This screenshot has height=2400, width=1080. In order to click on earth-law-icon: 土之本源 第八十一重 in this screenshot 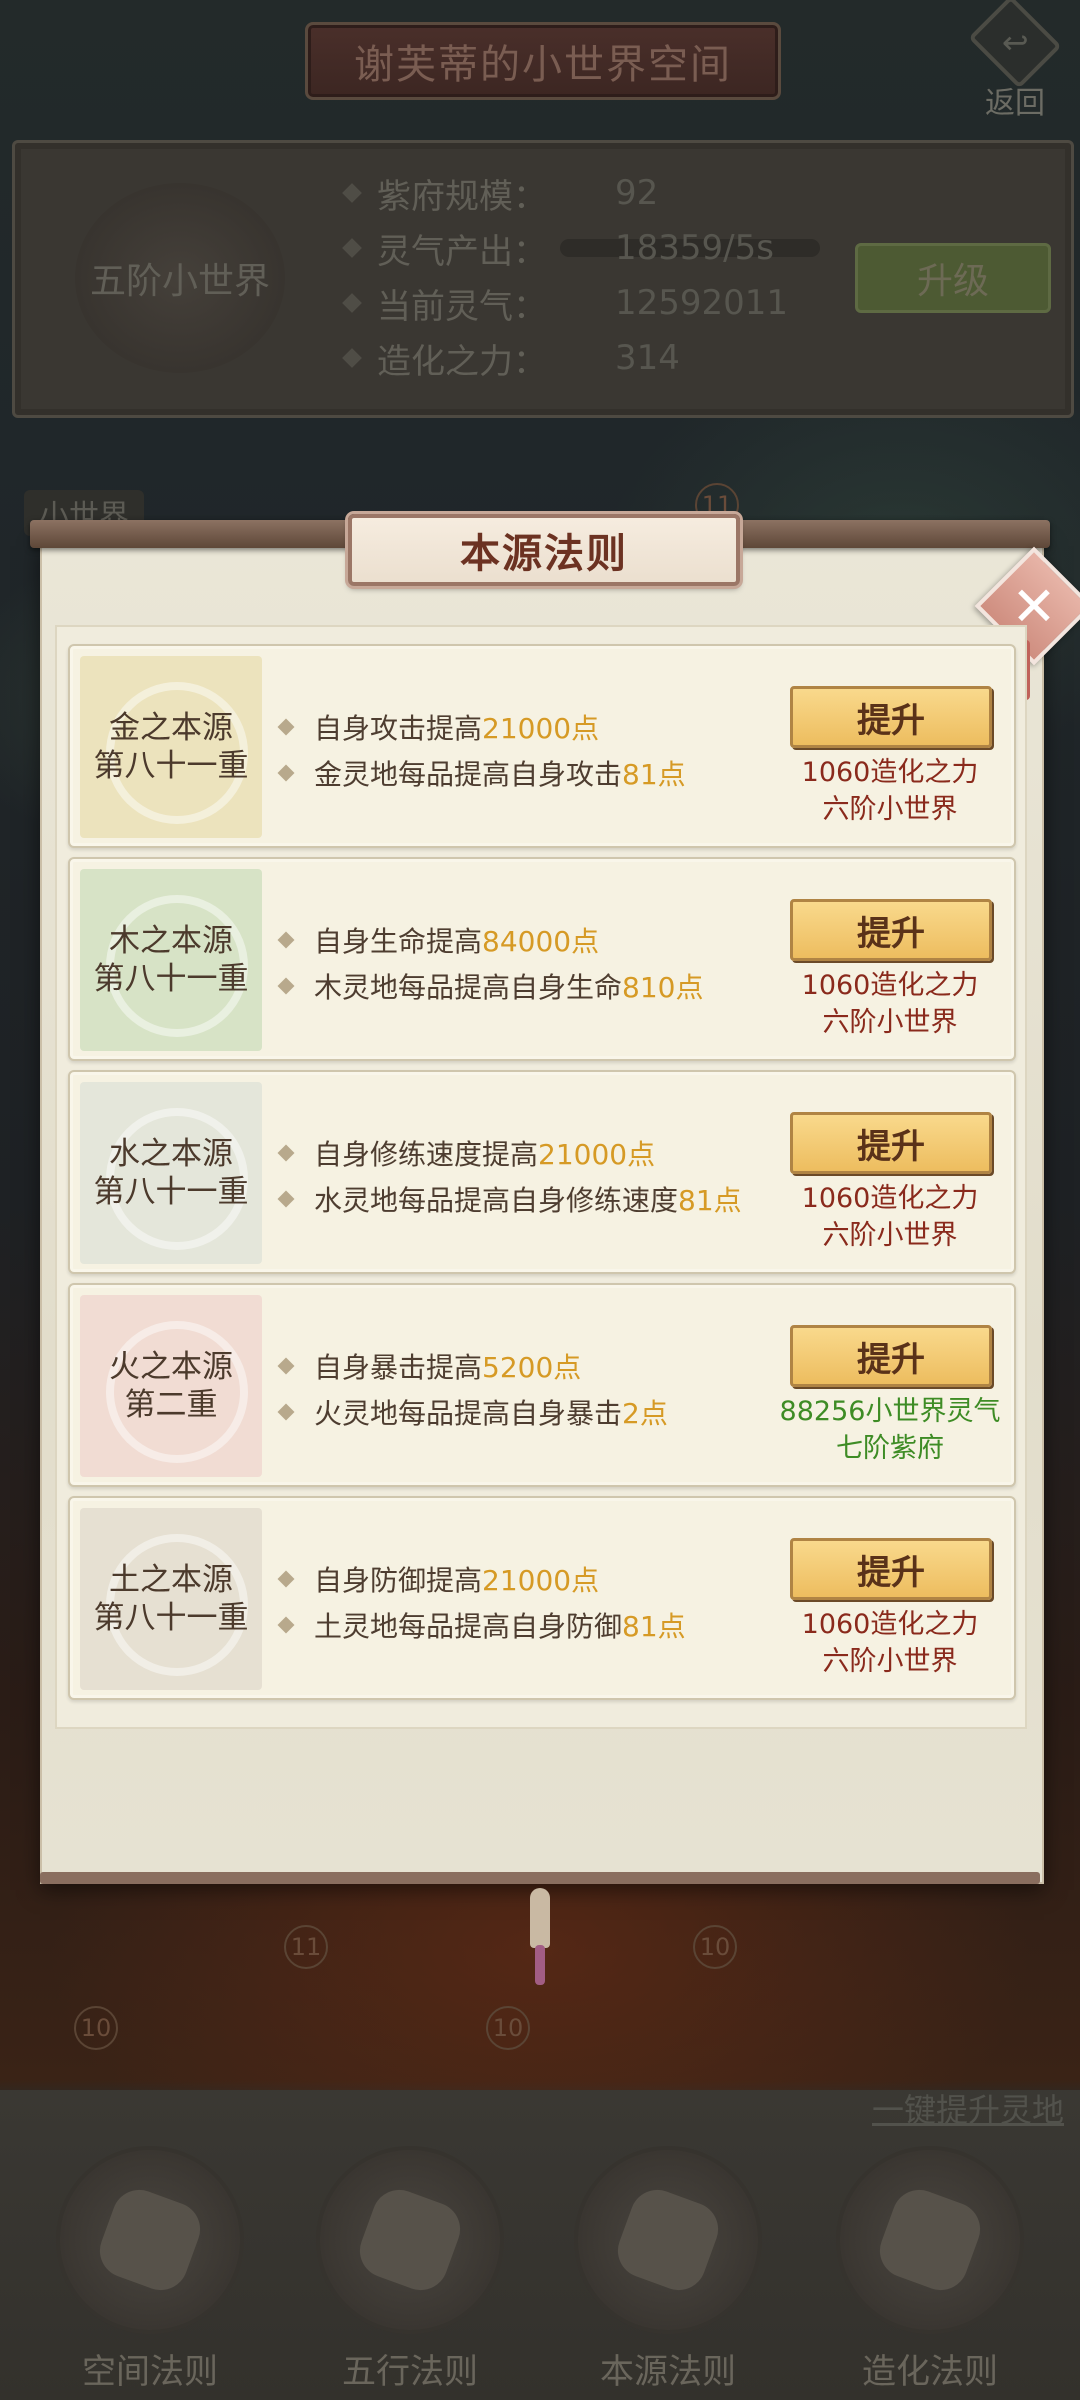, I will do `click(171, 1599)`.